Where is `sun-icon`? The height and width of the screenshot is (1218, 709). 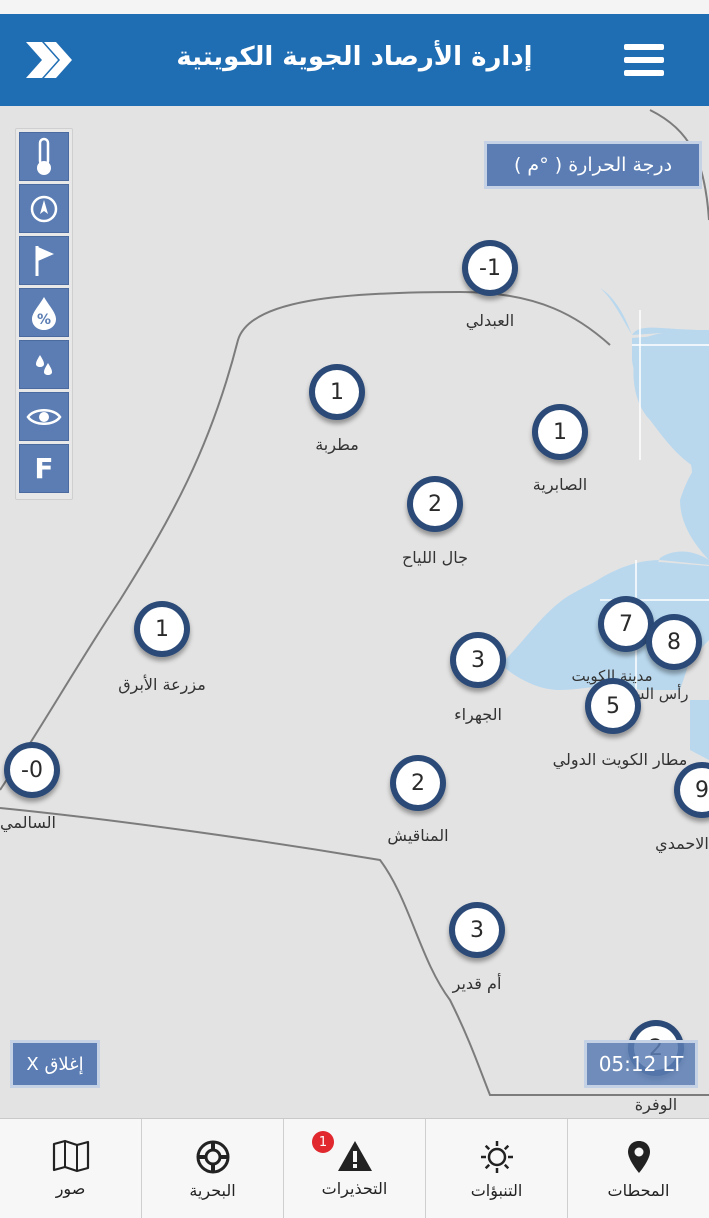
sun-icon is located at coordinates (496, 1157).